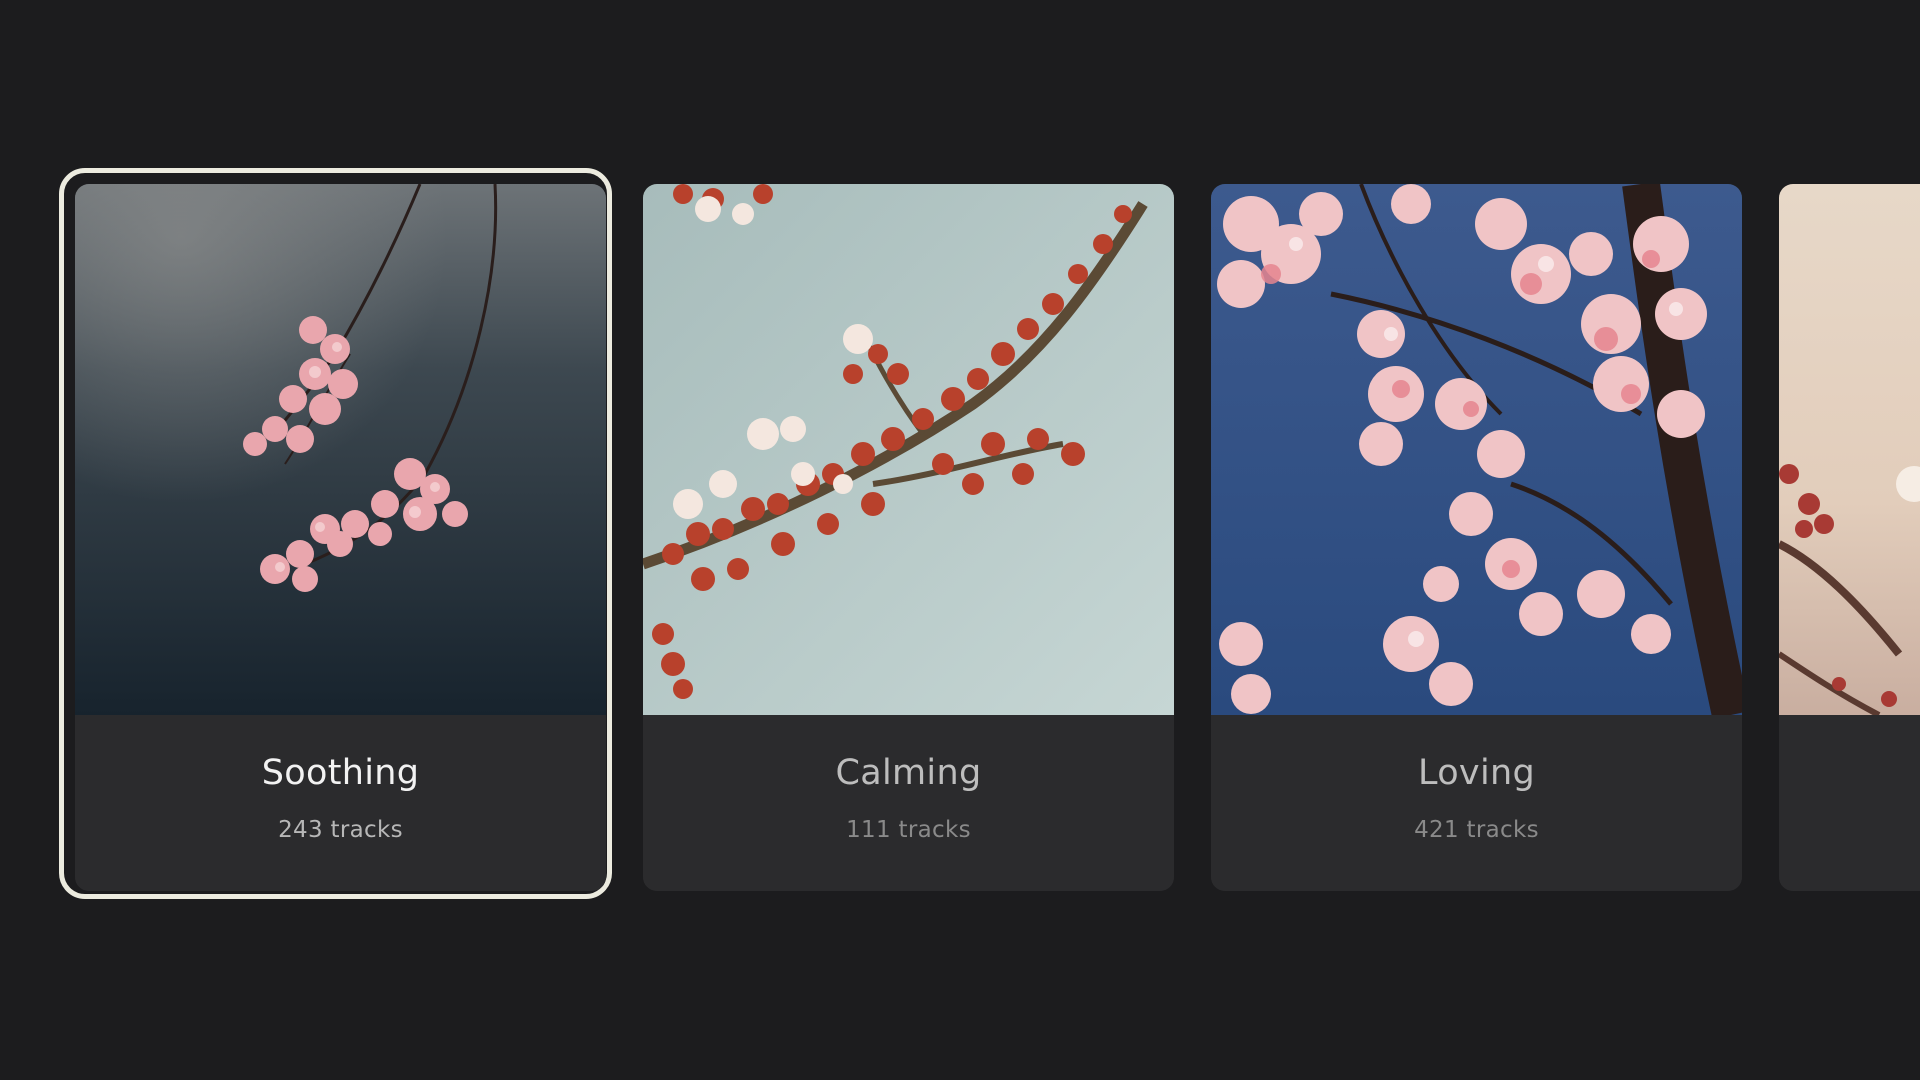 Image resolution: width=1920 pixels, height=1080 pixels. I want to click on track-count: 421 tracks, so click(1476, 830).